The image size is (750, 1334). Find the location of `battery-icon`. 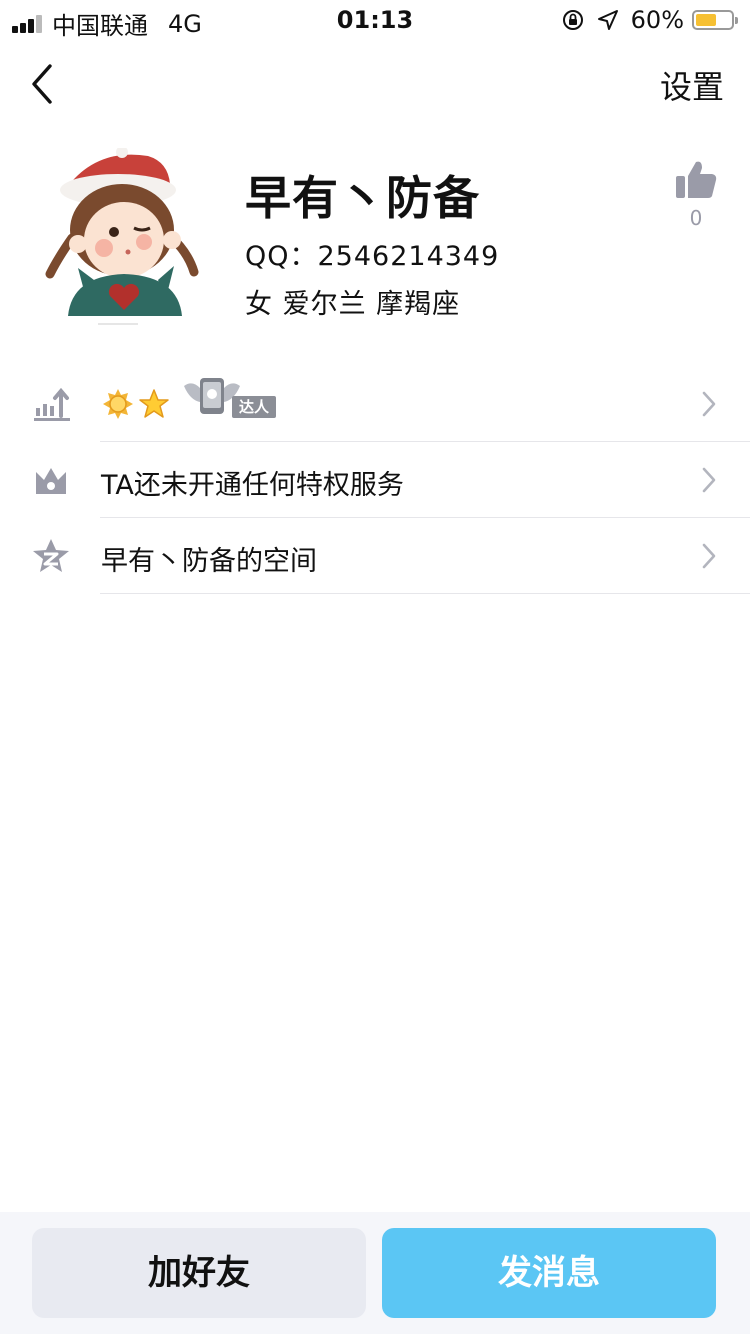

battery-icon is located at coordinates (715, 20).